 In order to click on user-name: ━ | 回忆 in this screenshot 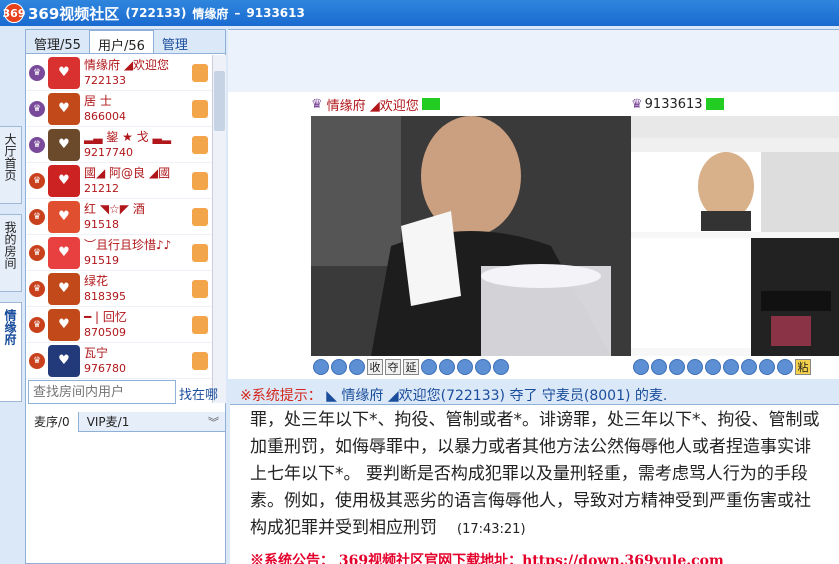, I will do `click(105, 316)`.